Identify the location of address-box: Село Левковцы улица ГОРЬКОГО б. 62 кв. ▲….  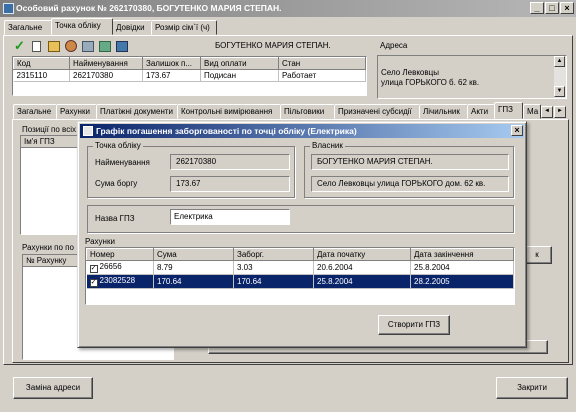
(472, 77).